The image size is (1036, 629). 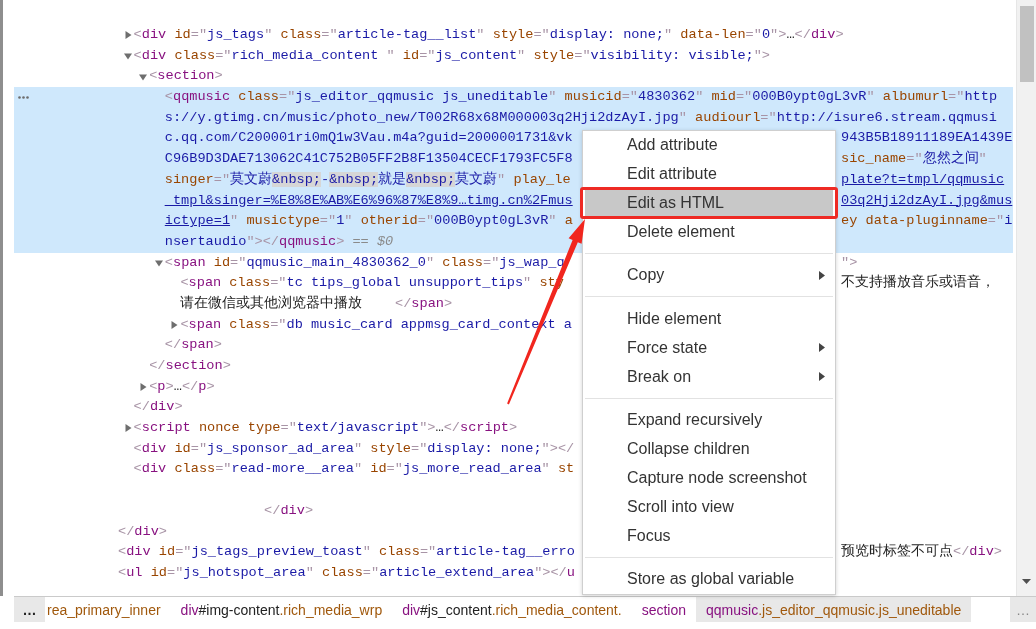 I want to click on html-code-line: <div id="js_tags_preview_toast" class="article-tag__erro, so click(x=346, y=552).